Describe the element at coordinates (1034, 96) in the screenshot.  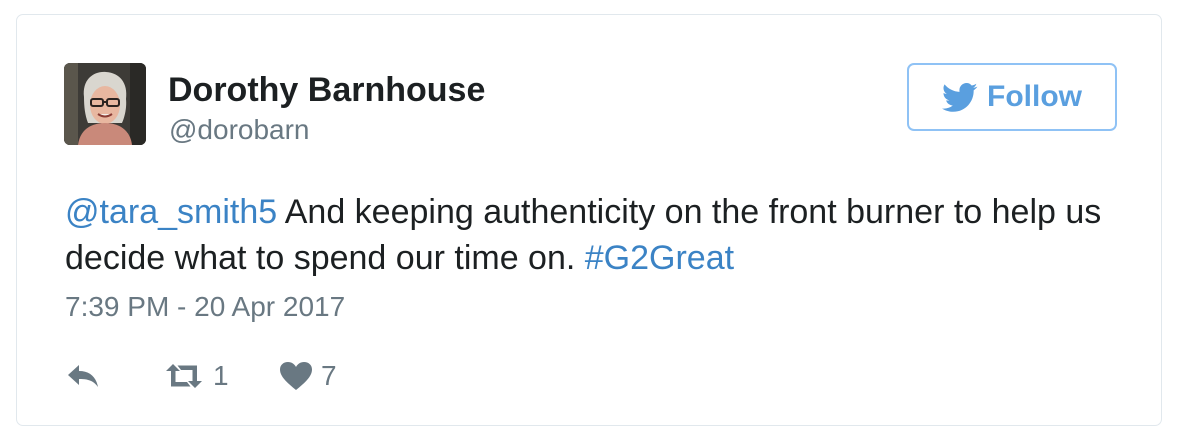
I see `follow-label: Follow` at that location.